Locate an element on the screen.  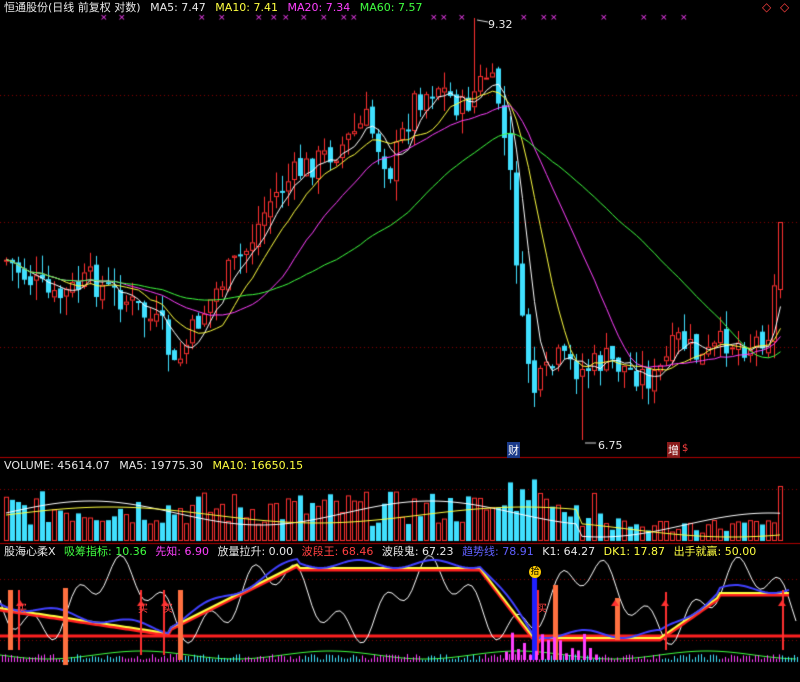
dk1-value: DK1: 17.87 is located at coordinates (634, 551).